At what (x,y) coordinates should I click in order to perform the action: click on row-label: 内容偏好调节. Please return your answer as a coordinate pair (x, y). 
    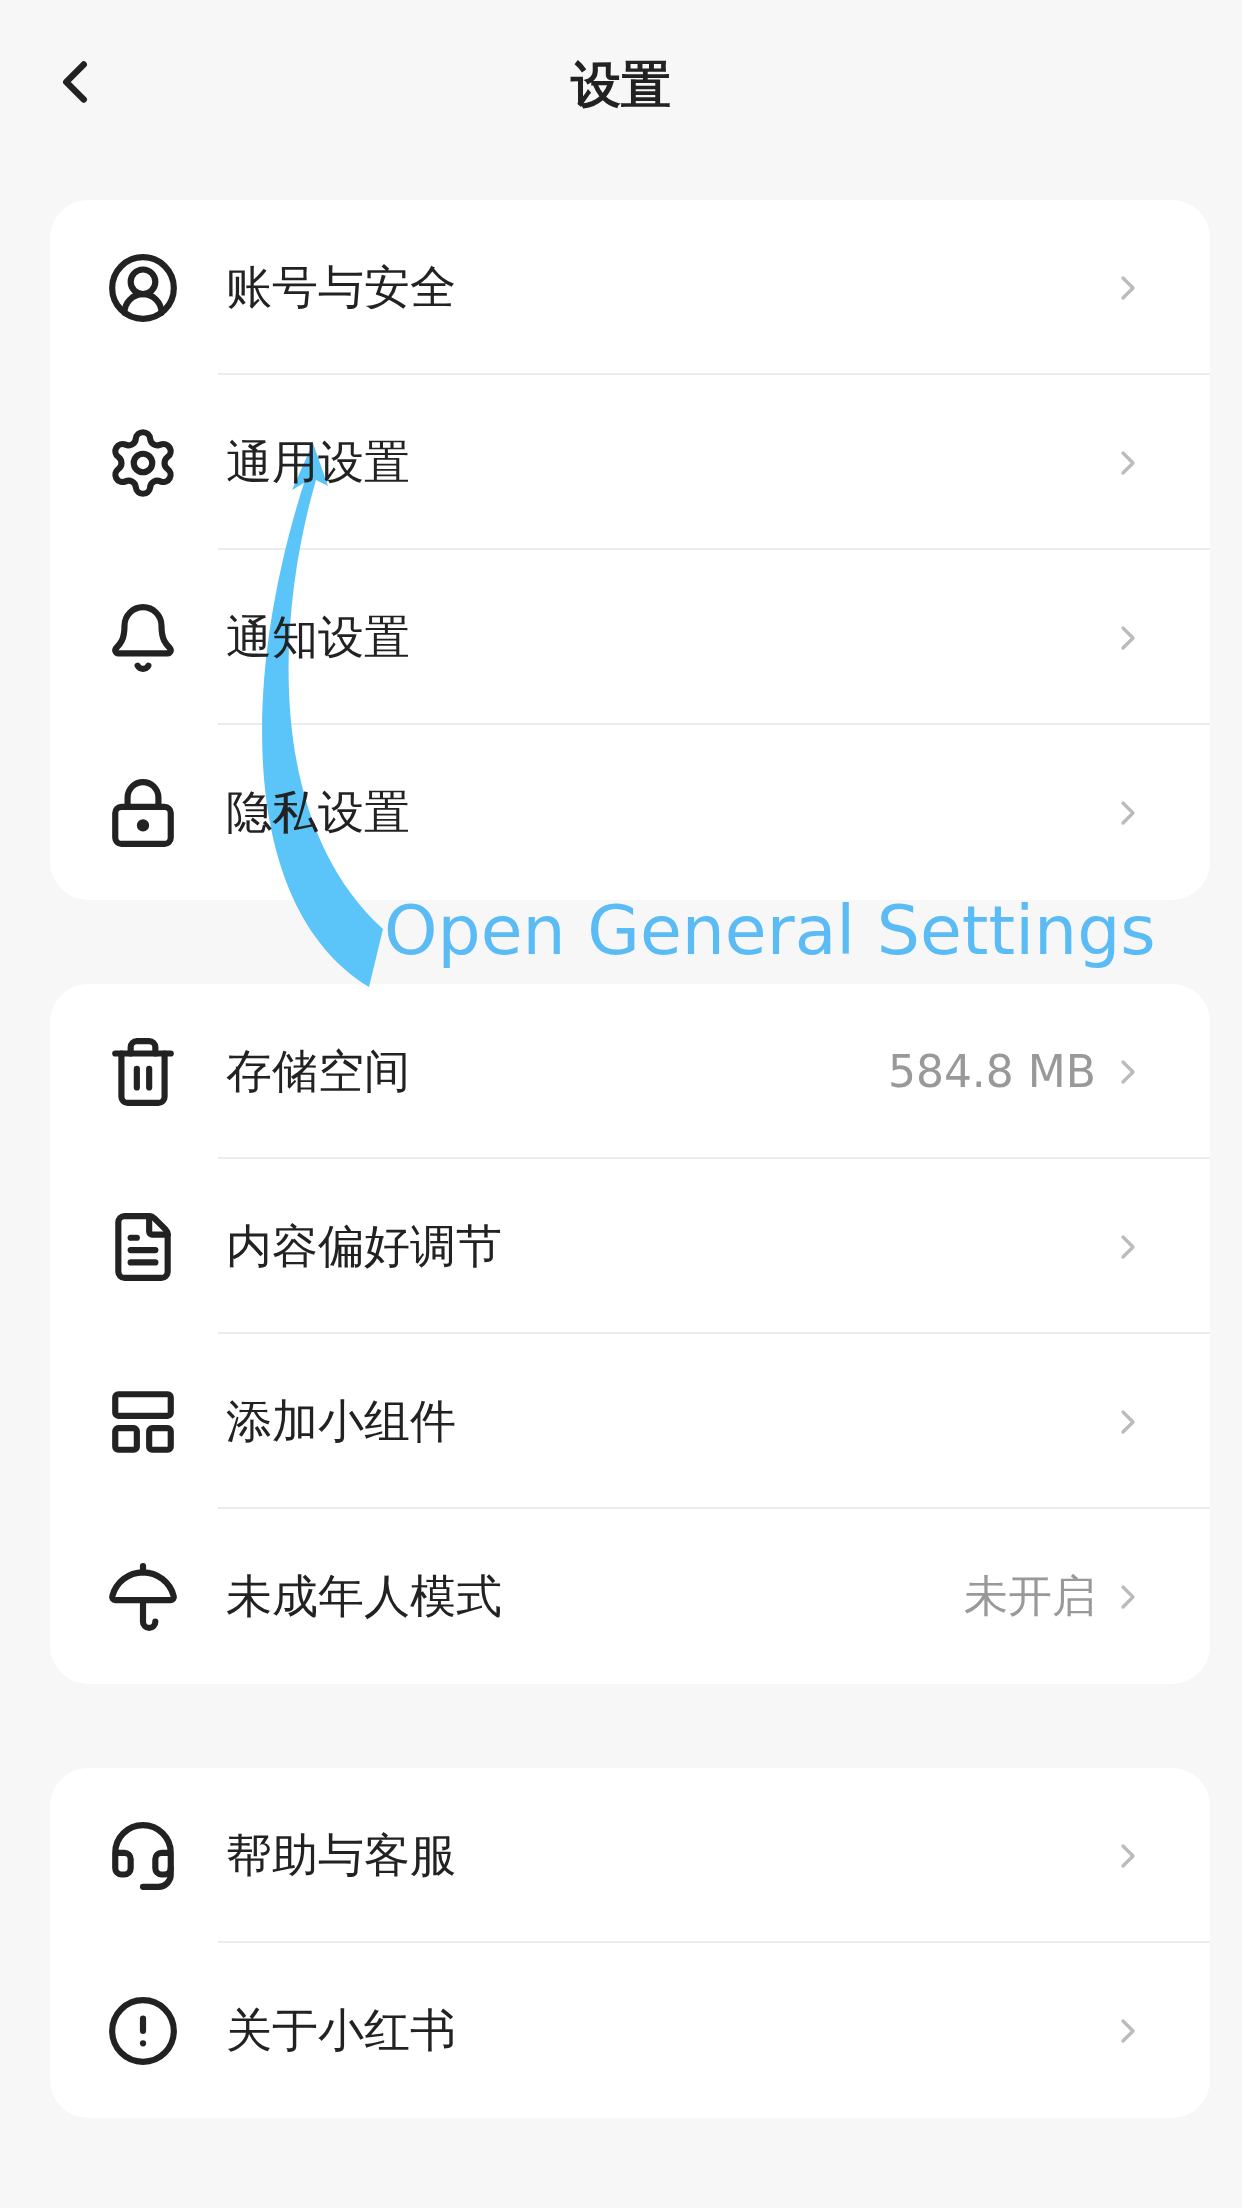
    Looking at the image, I should click on (364, 1246).